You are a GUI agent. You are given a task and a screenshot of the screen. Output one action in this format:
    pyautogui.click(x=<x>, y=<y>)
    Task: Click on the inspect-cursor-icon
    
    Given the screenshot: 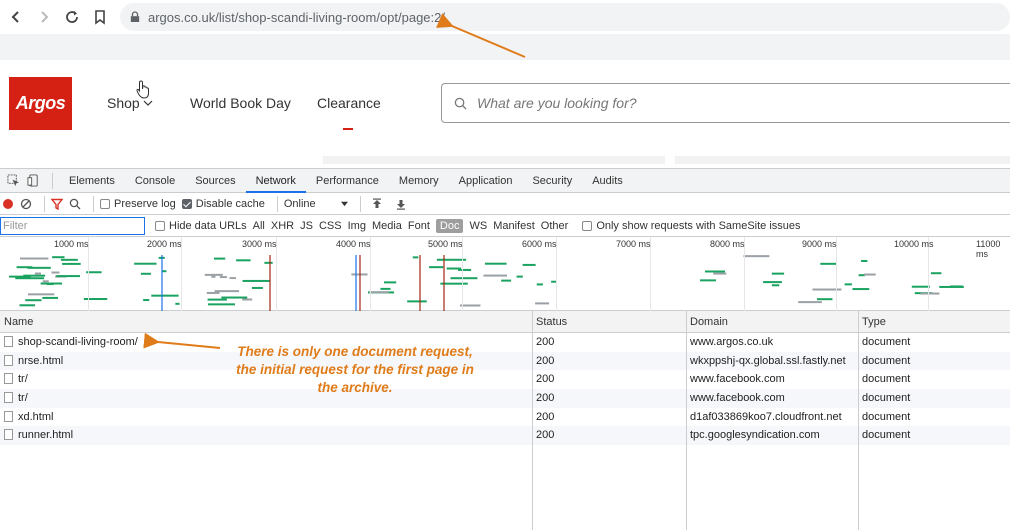 What is the action you would take?
    pyautogui.click(x=12, y=180)
    